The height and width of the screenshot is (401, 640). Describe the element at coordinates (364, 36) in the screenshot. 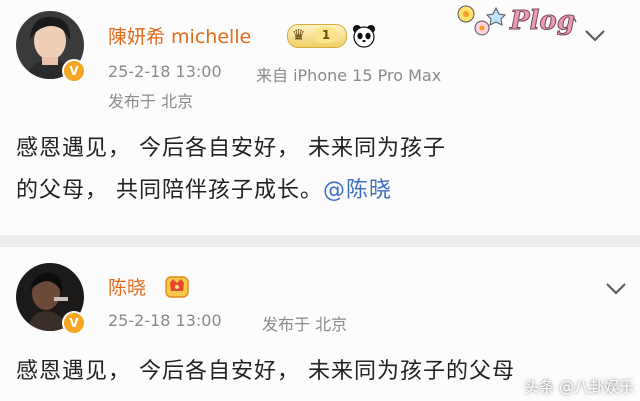

I see `panda-emoji-icon` at that location.